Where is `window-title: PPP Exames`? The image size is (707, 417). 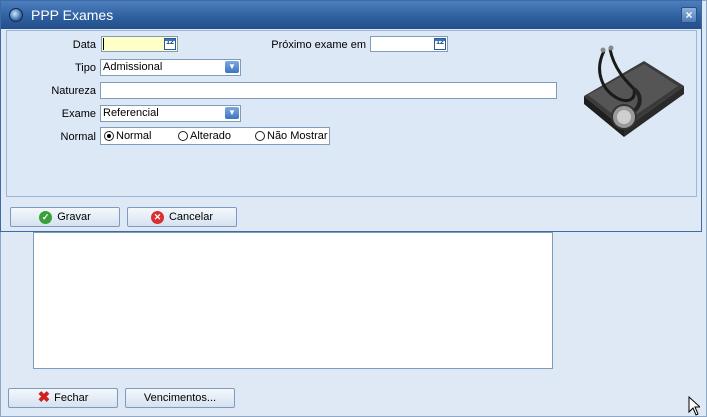
window-title: PPP Exames is located at coordinates (72, 15).